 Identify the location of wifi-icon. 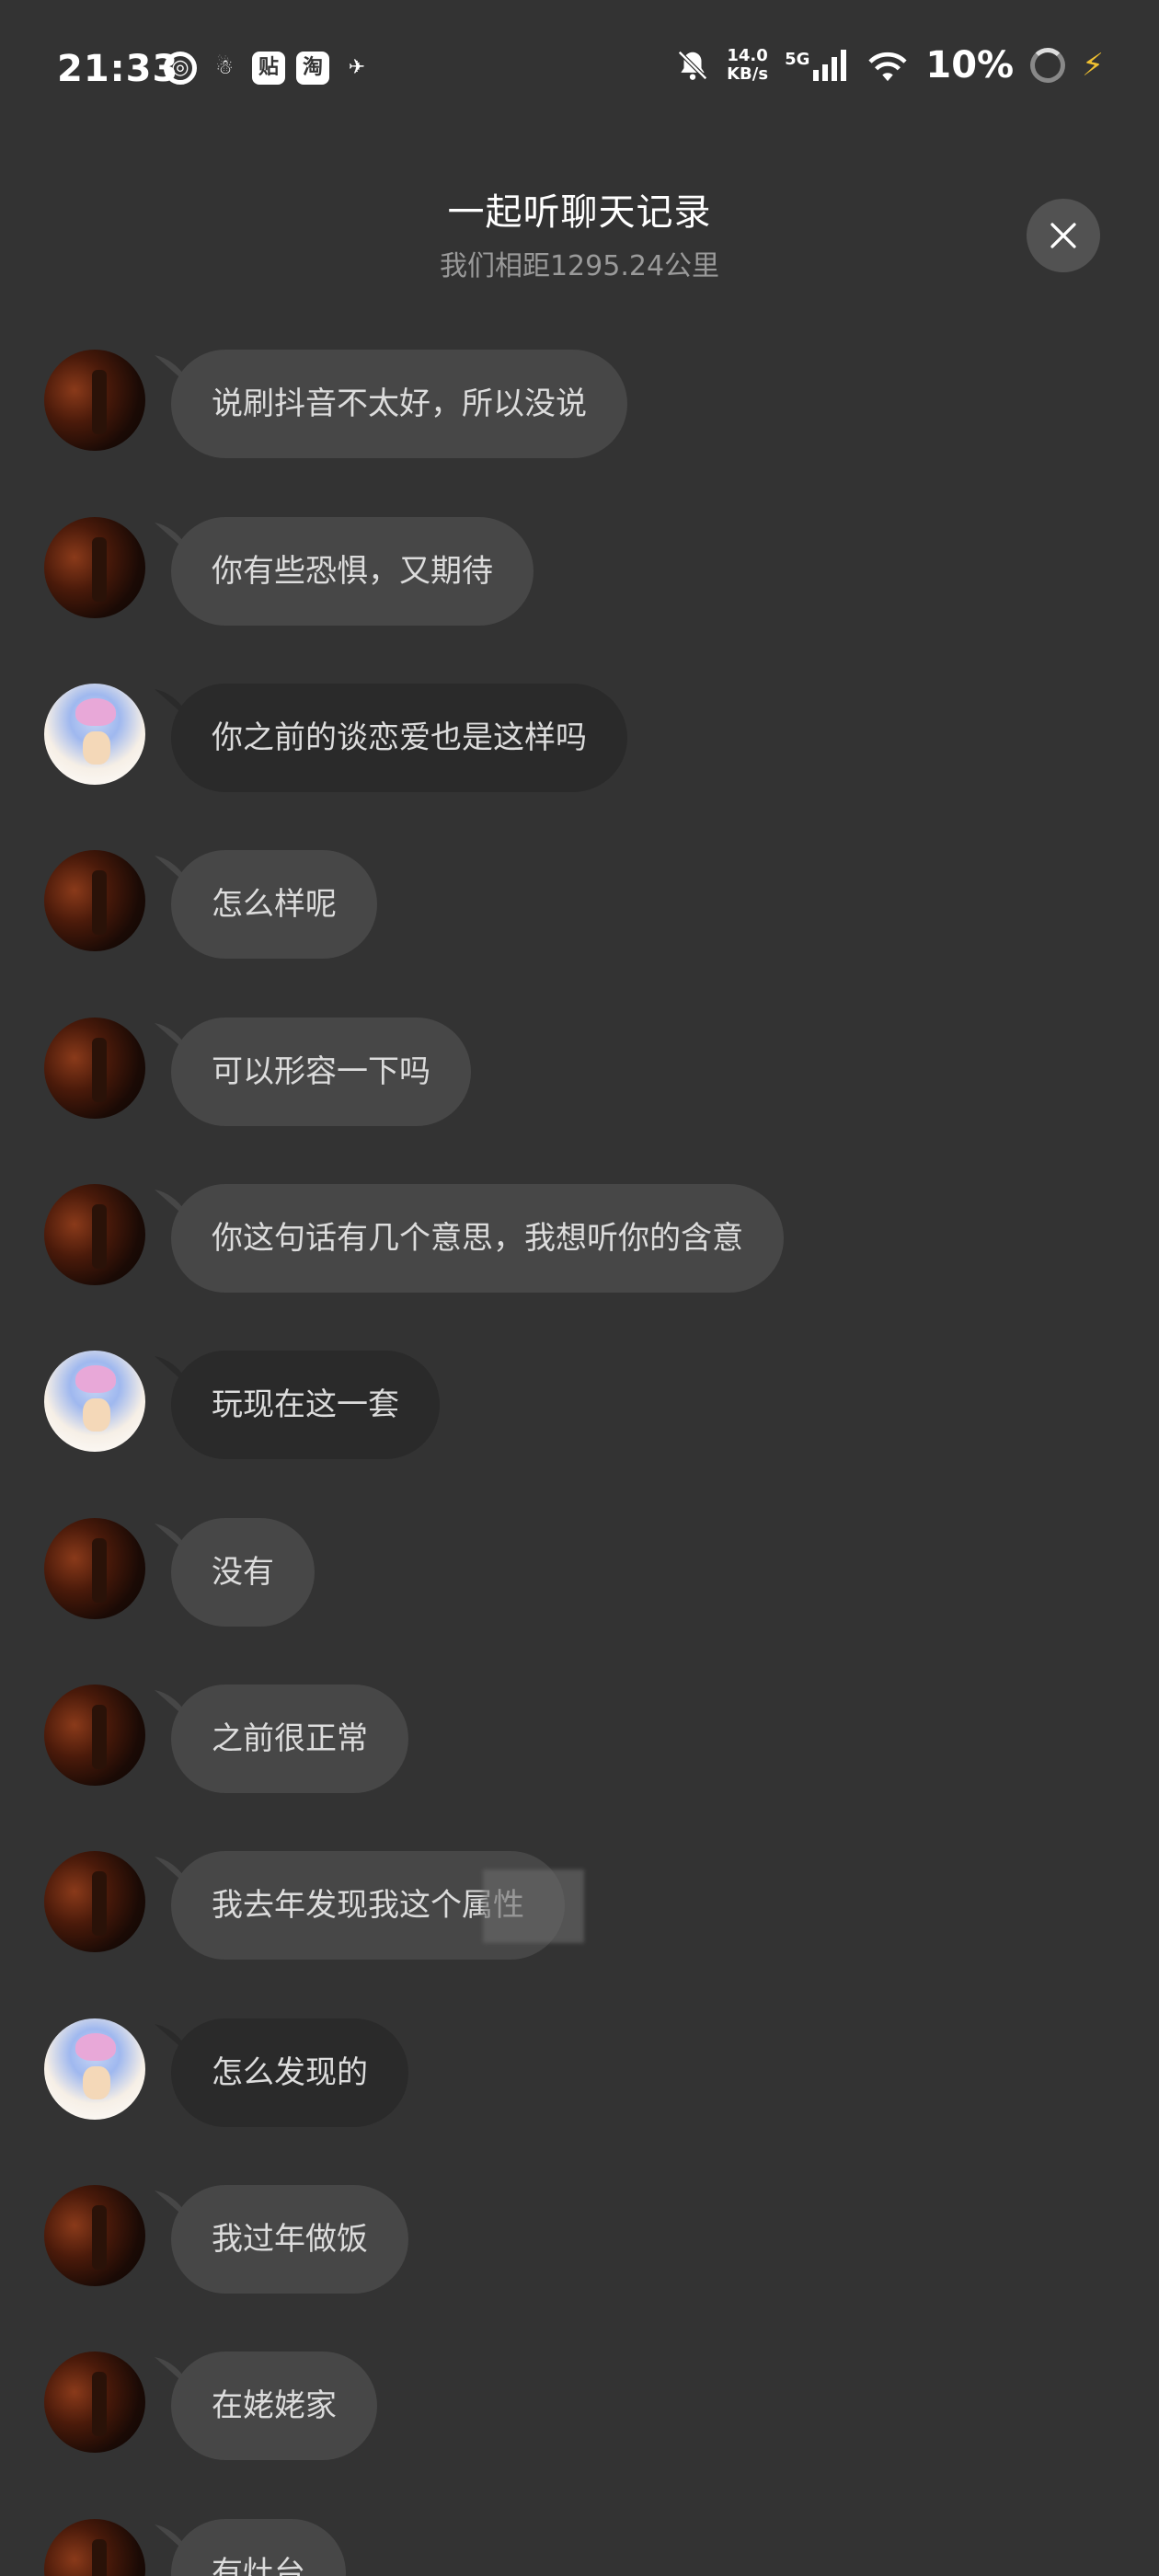
(888, 67).